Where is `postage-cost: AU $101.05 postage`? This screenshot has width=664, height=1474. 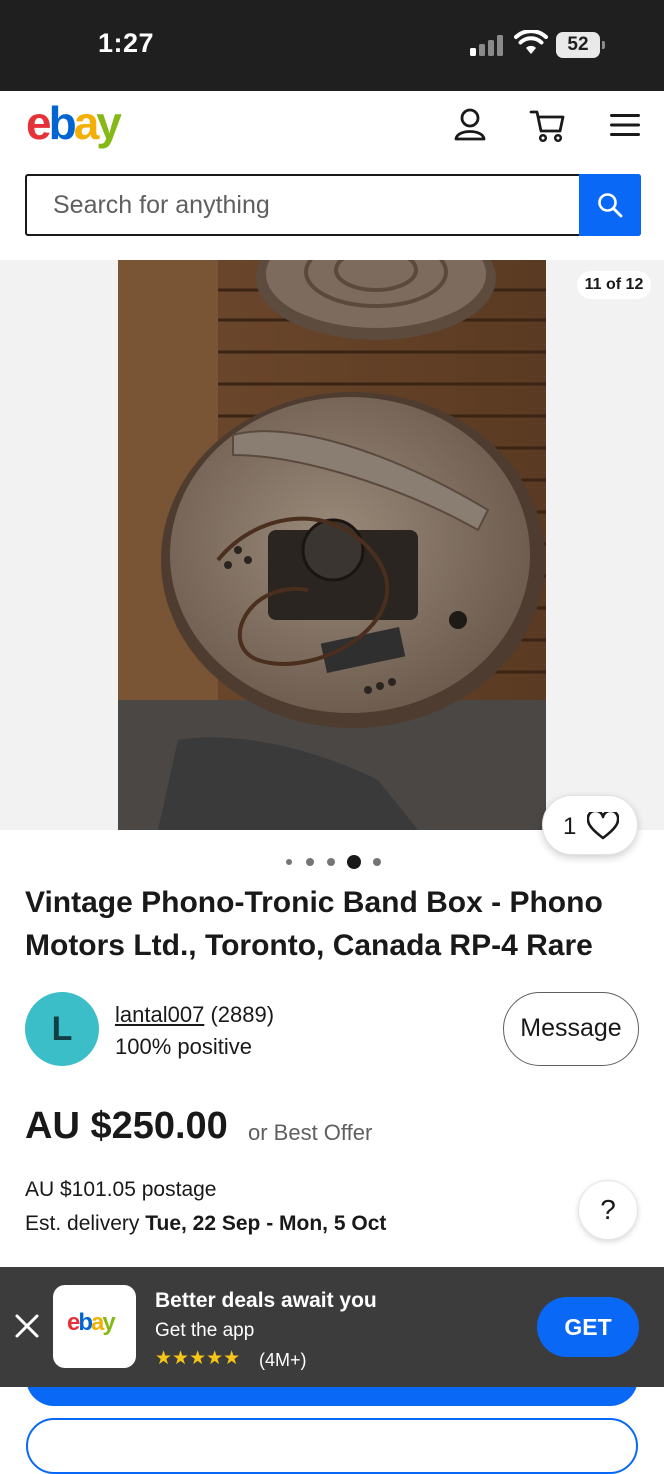 postage-cost: AU $101.05 postage is located at coordinates (121, 1189).